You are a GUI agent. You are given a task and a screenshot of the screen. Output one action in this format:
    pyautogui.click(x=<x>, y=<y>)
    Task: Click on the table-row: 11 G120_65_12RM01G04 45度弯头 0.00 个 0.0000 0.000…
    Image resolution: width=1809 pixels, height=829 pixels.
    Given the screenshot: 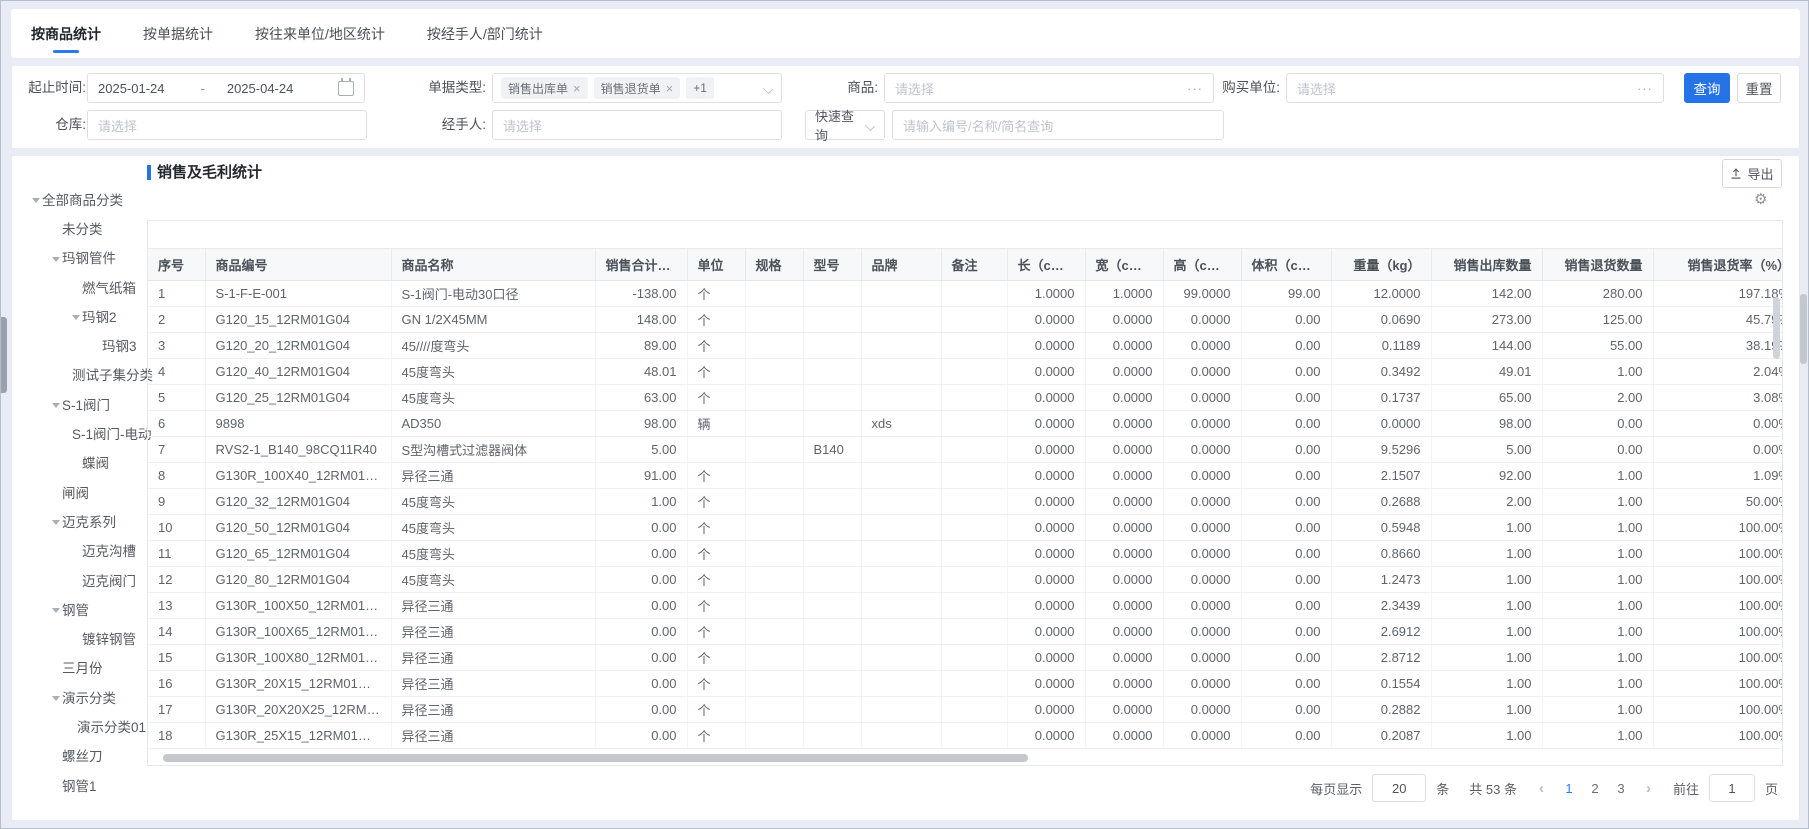 What is the action you would take?
    pyautogui.click(x=965, y=553)
    